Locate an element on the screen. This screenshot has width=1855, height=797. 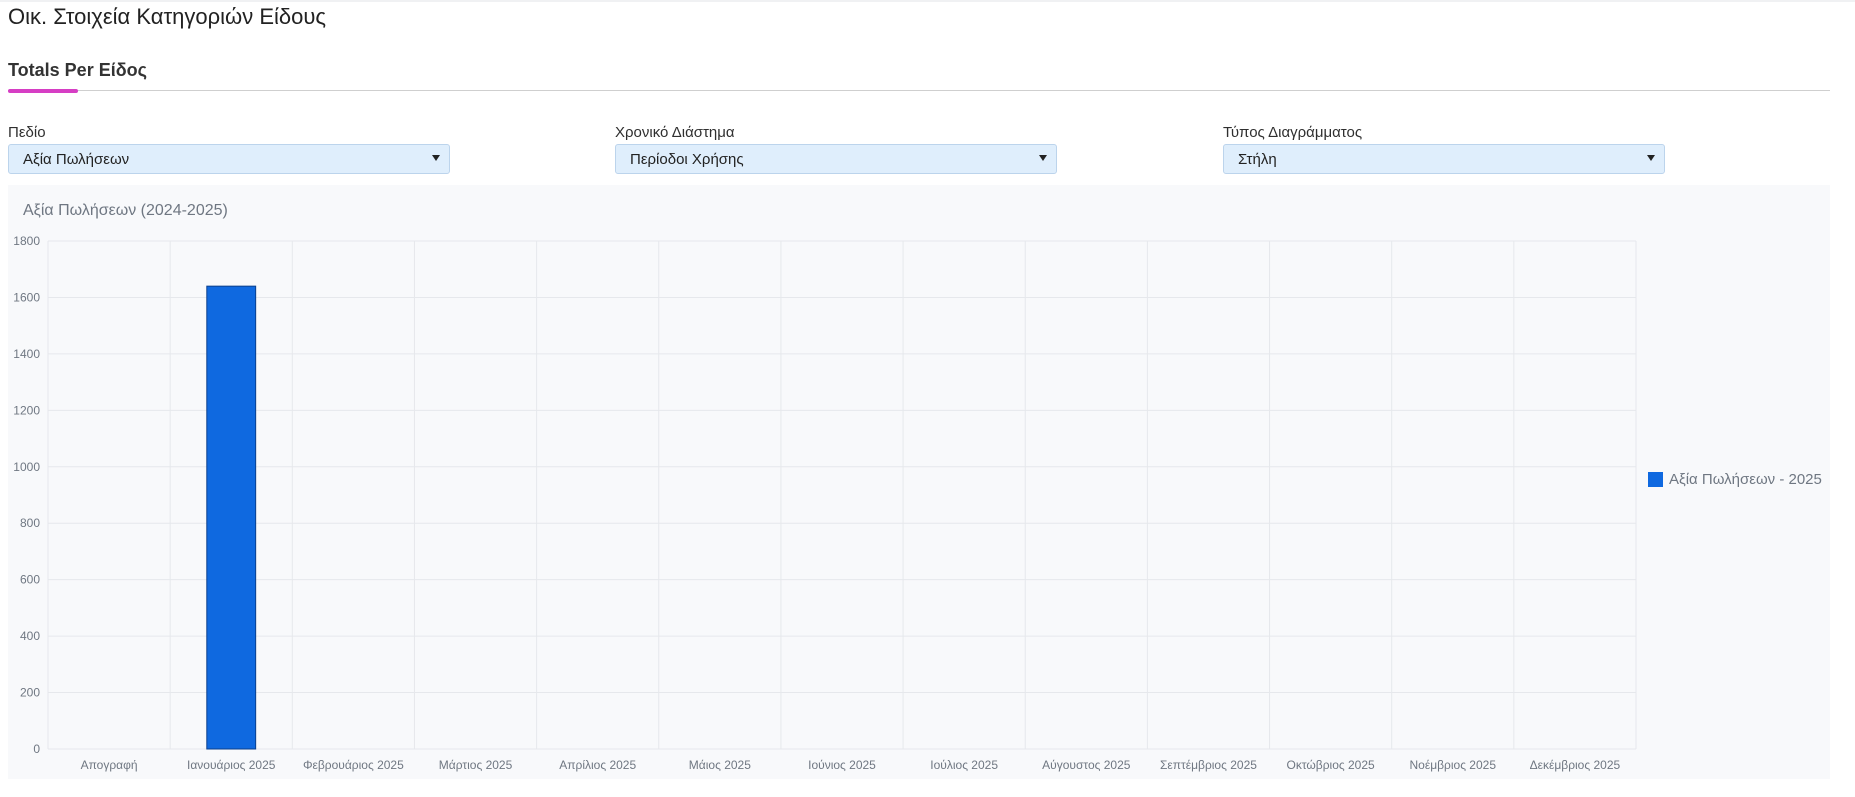
tab-divider is located at coordinates (919, 90).